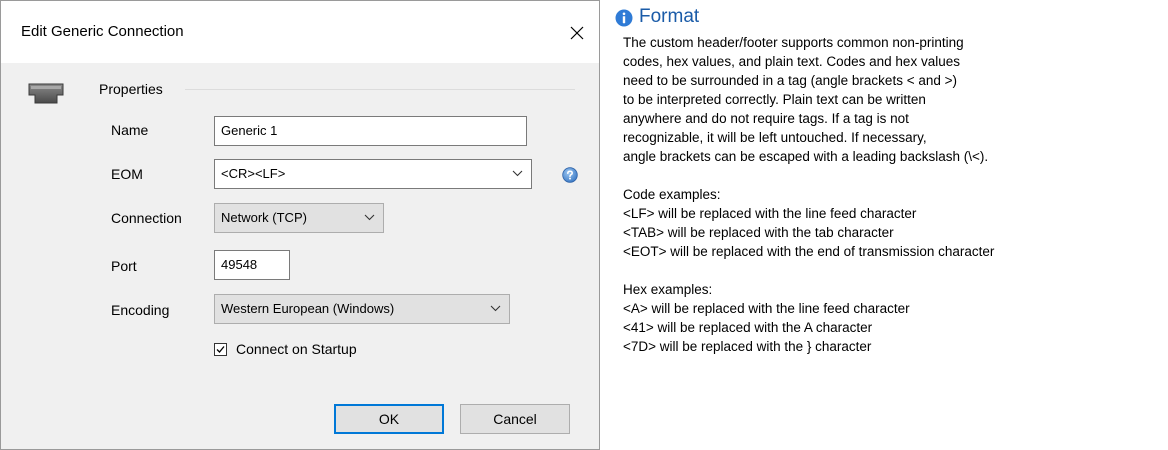 The width and height of the screenshot is (1168, 450). Describe the element at coordinates (380, 89) in the screenshot. I see `section-divider` at that location.